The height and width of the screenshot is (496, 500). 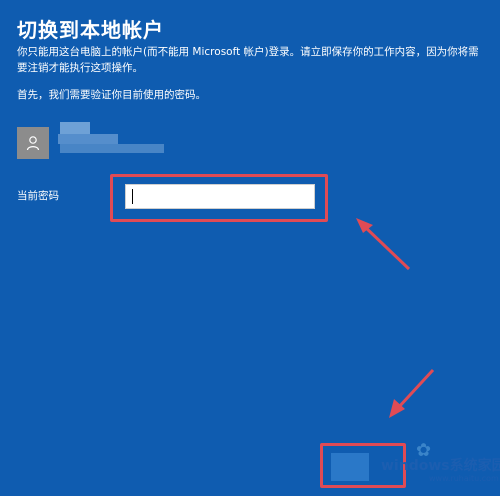 I want to click on annotation-arrows, so click(x=395, y=318).